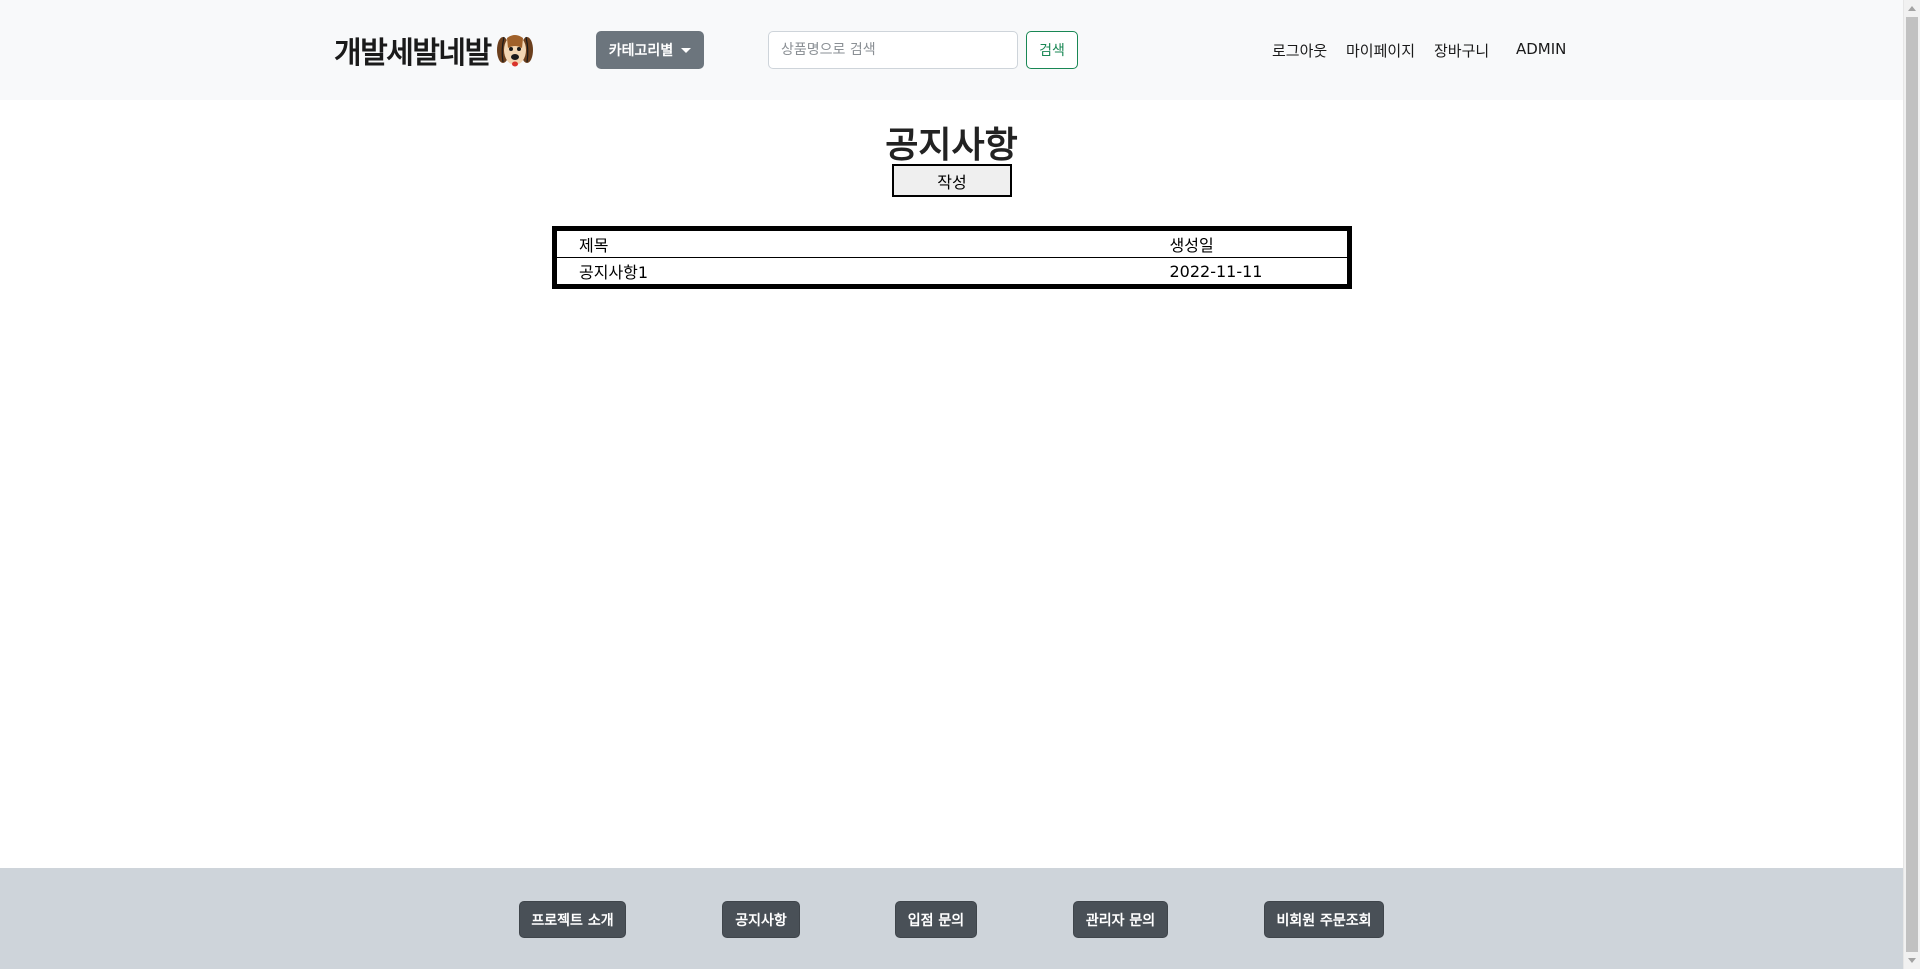 The width and height of the screenshot is (1920, 969). I want to click on footer-store-inquiry-button: 입점 문의, so click(936, 919).